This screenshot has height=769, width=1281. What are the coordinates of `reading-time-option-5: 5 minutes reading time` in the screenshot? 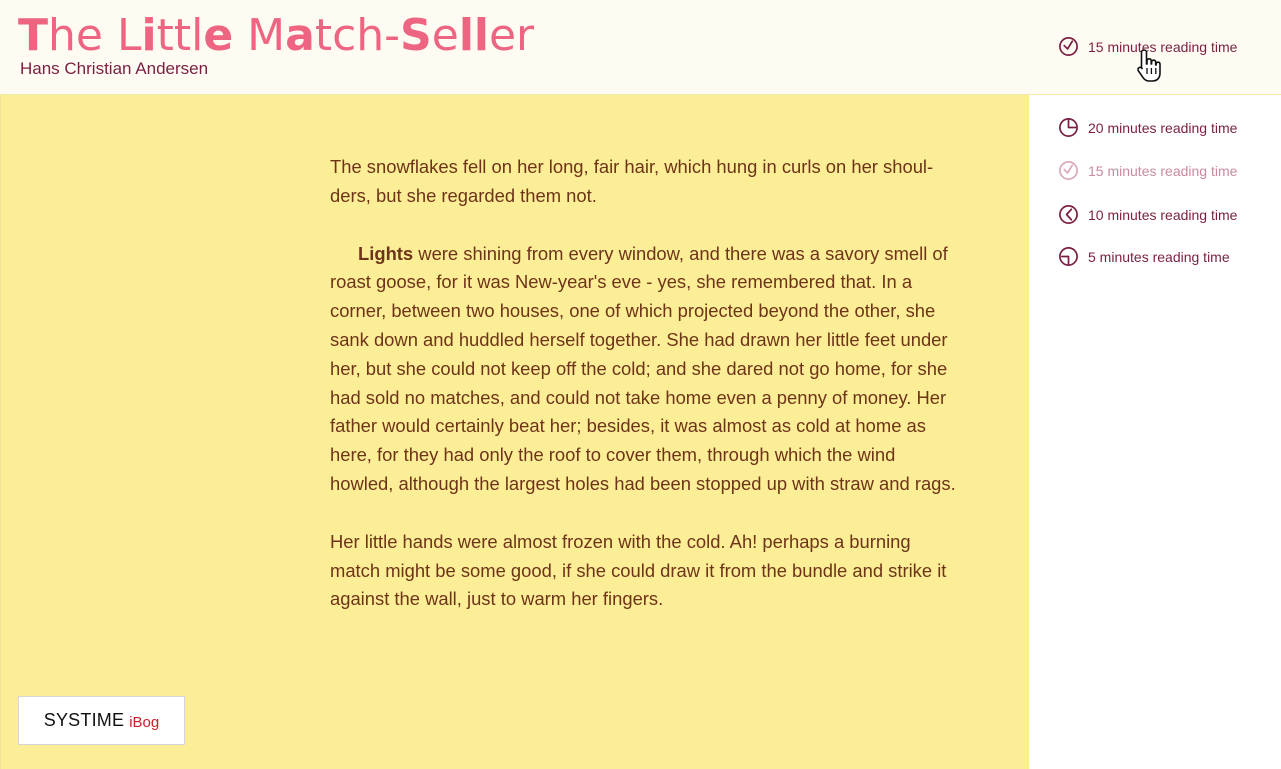 It's located at (1144, 256).